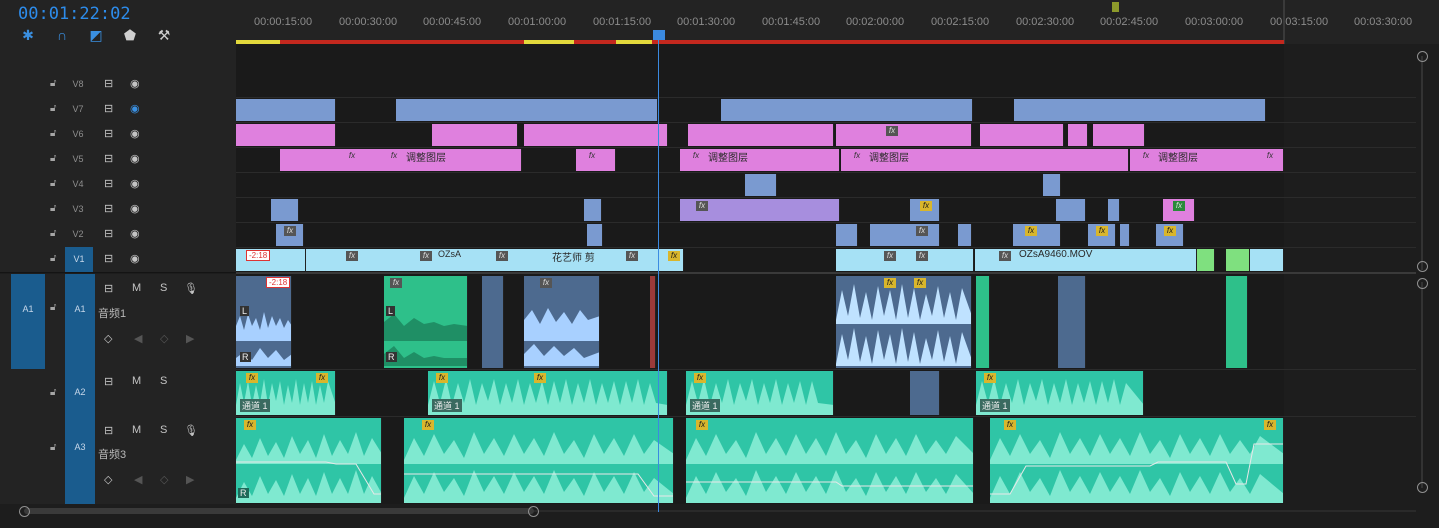  Describe the element at coordinates (562, 322) in the screenshot. I see `clip-a1: fx` at that location.